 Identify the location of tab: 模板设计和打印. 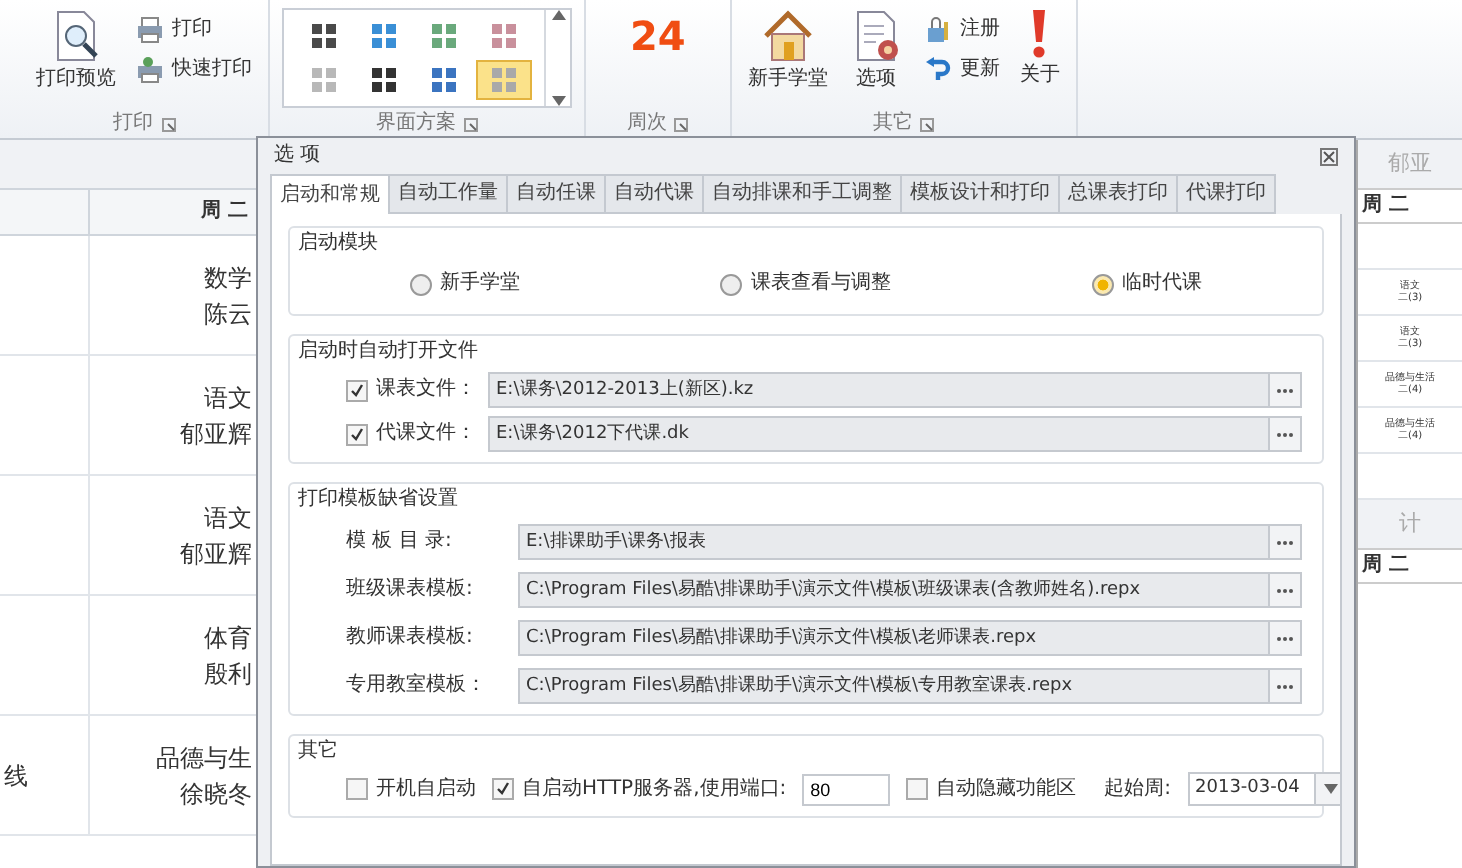
(980, 194).